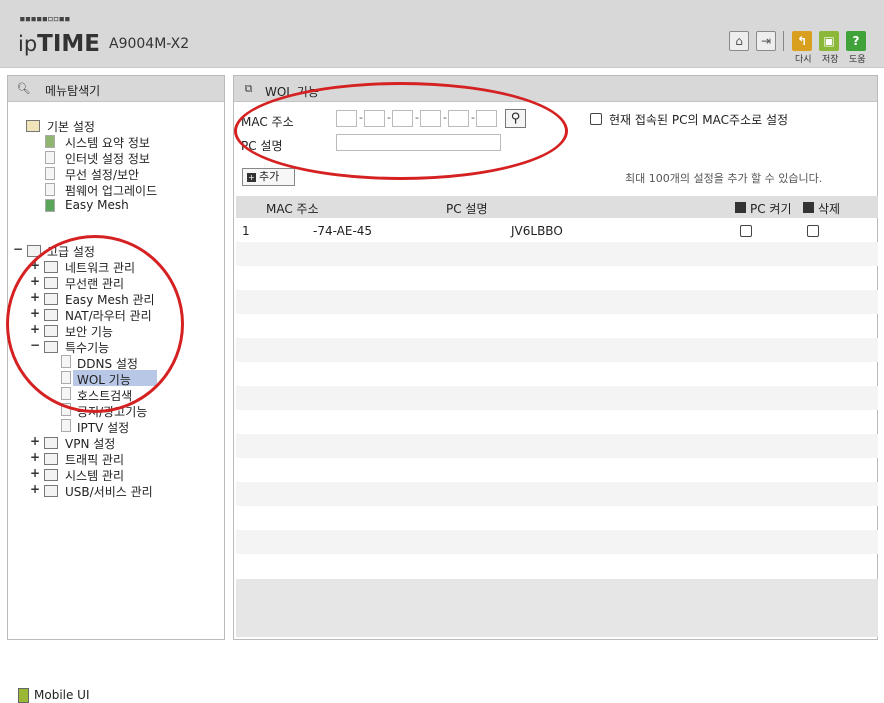 Image resolution: width=884 pixels, height=703 pixels. I want to click on annotation-ellipse-form, so click(401, 131).